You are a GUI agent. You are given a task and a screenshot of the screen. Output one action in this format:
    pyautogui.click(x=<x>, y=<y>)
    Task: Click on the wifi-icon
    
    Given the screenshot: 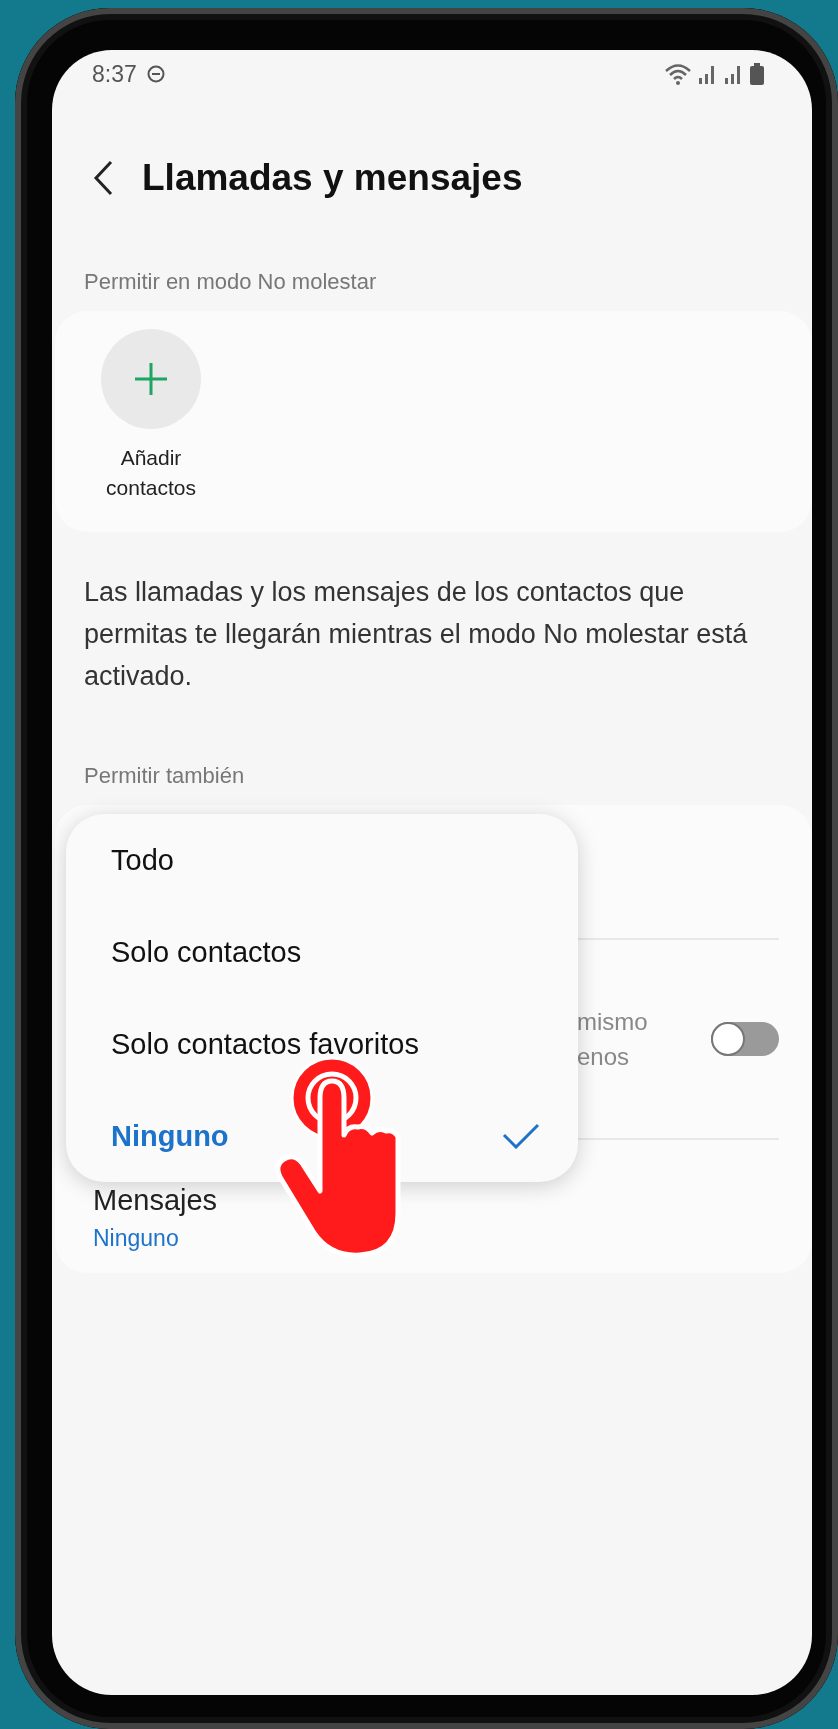 What is the action you would take?
    pyautogui.click(x=678, y=74)
    